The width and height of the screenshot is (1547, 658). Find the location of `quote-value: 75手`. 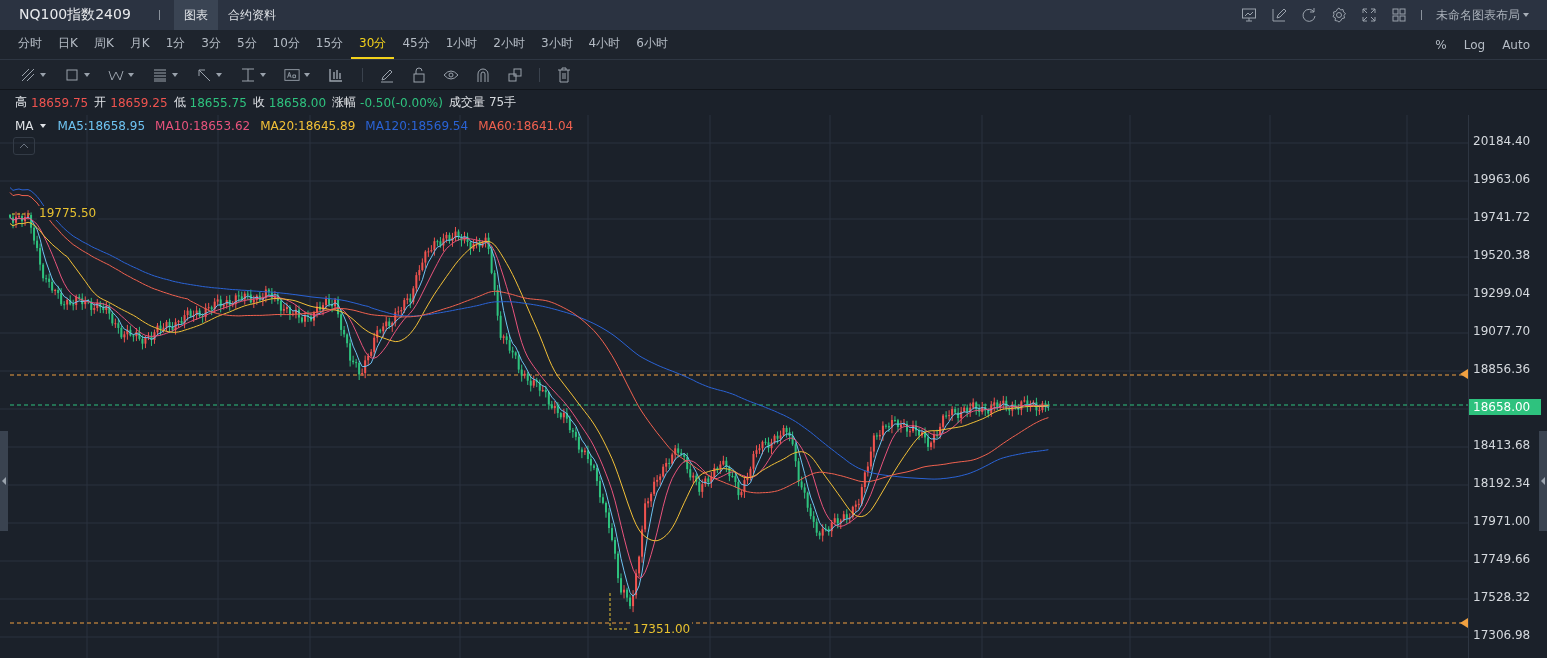

quote-value: 75手 is located at coordinates (502, 102).